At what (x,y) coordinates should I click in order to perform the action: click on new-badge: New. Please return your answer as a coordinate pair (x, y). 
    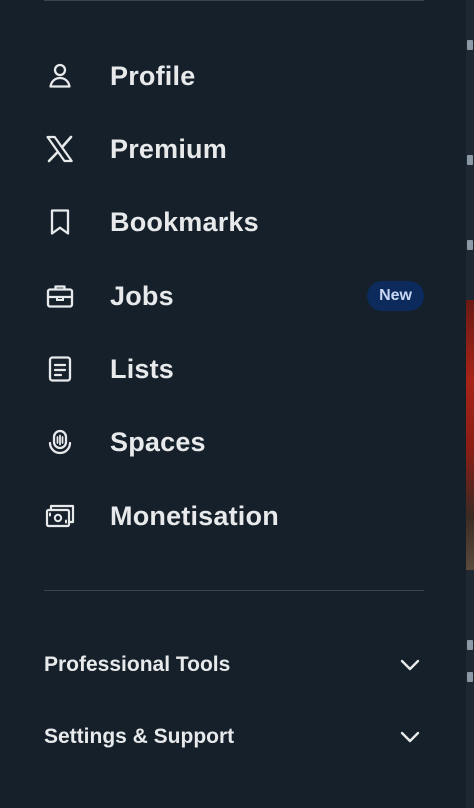
    Looking at the image, I should click on (395, 296).